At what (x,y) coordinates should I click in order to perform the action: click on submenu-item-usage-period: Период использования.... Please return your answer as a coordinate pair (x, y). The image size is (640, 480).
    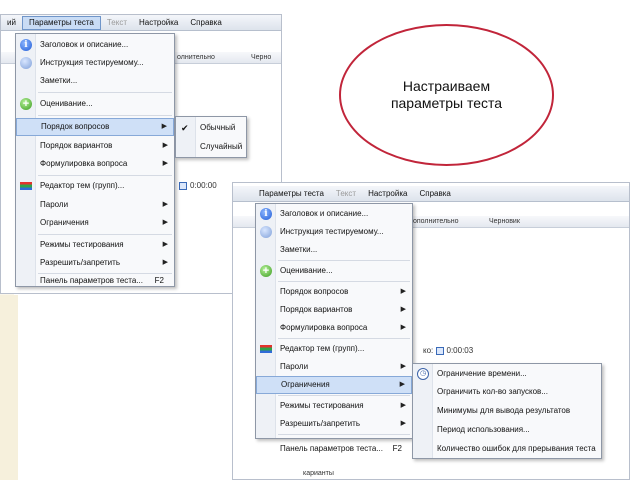
    Looking at the image, I should click on (507, 430).